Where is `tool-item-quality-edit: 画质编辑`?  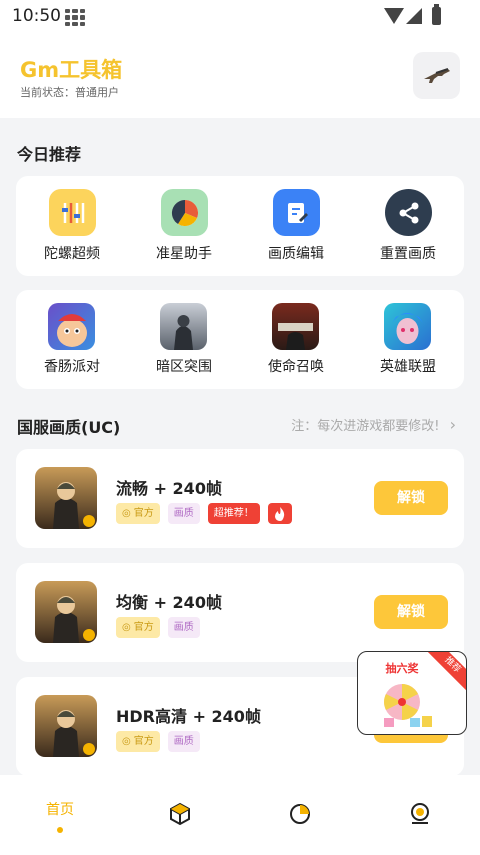 tool-item-quality-edit: 画质编辑 is located at coordinates (296, 226).